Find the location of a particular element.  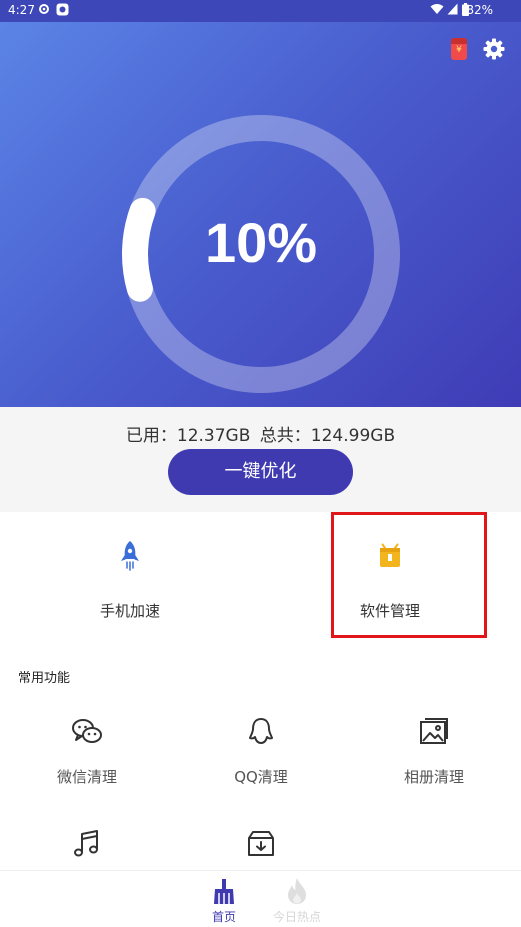

status-time: 4:27 is located at coordinates (21, 10).